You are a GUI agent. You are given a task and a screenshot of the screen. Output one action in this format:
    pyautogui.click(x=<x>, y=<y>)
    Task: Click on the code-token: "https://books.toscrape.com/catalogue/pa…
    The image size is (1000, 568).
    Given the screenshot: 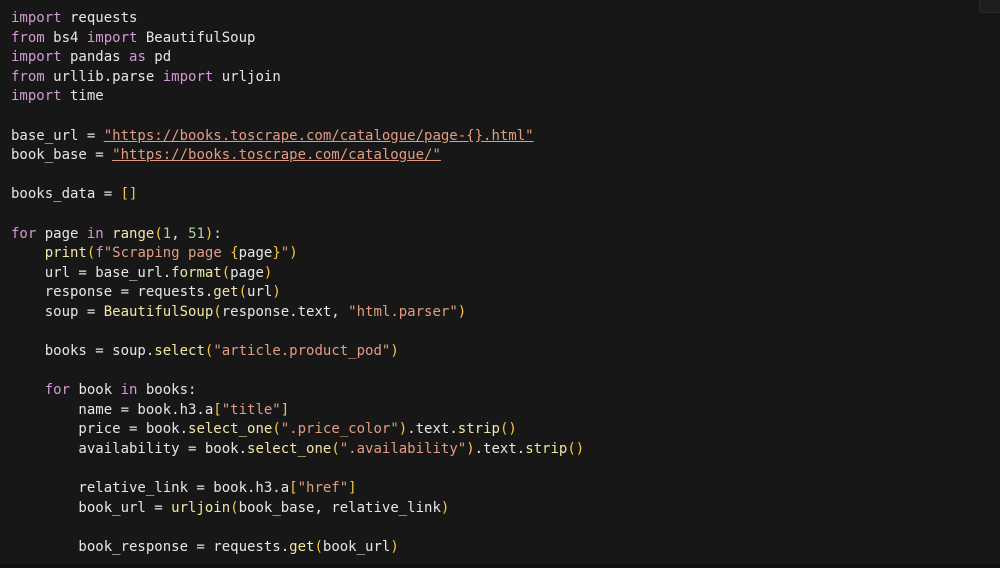 What is the action you would take?
    pyautogui.click(x=318, y=135)
    